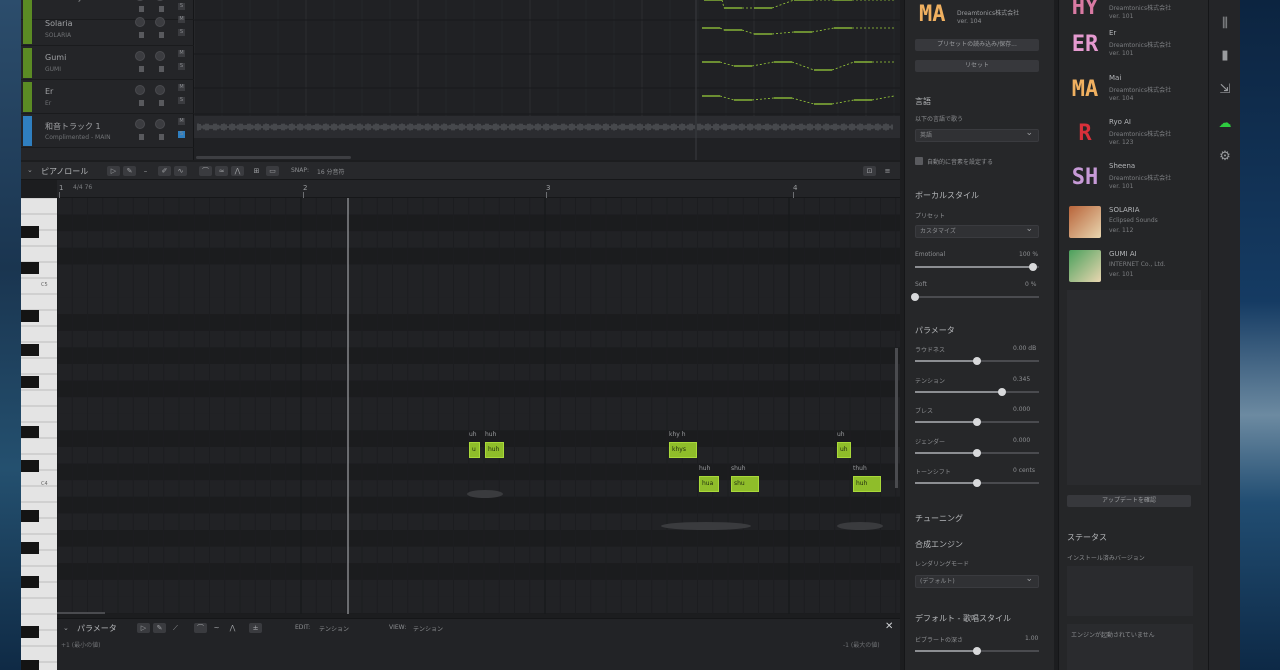  What do you see at coordinates (977, 135) in the screenshot?
I see `language-dropdown: 英語` at bounding box center [977, 135].